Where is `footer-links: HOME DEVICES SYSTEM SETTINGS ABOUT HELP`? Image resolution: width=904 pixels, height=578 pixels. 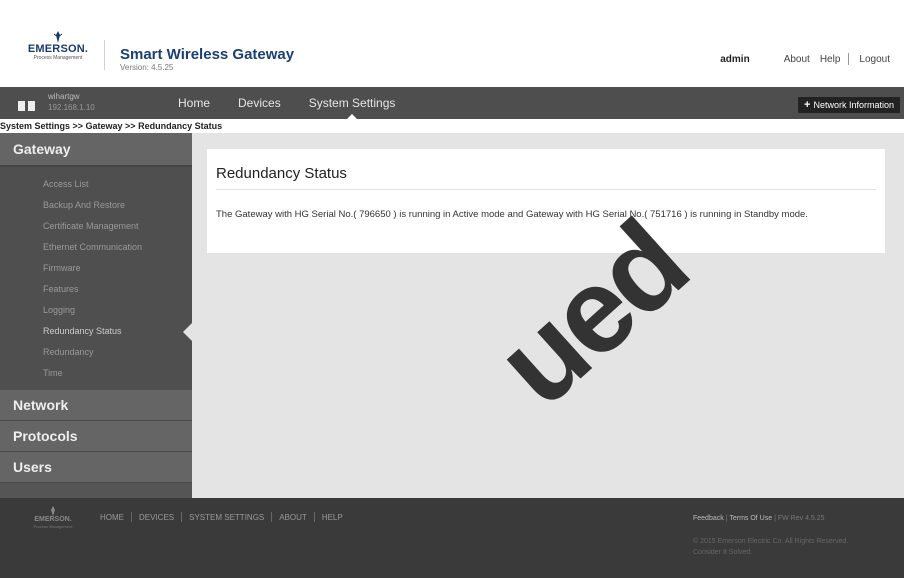 footer-links: HOME DEVICES SYSTEM SETTINGS ABOUT HELP is located at coordinates (225, 517).